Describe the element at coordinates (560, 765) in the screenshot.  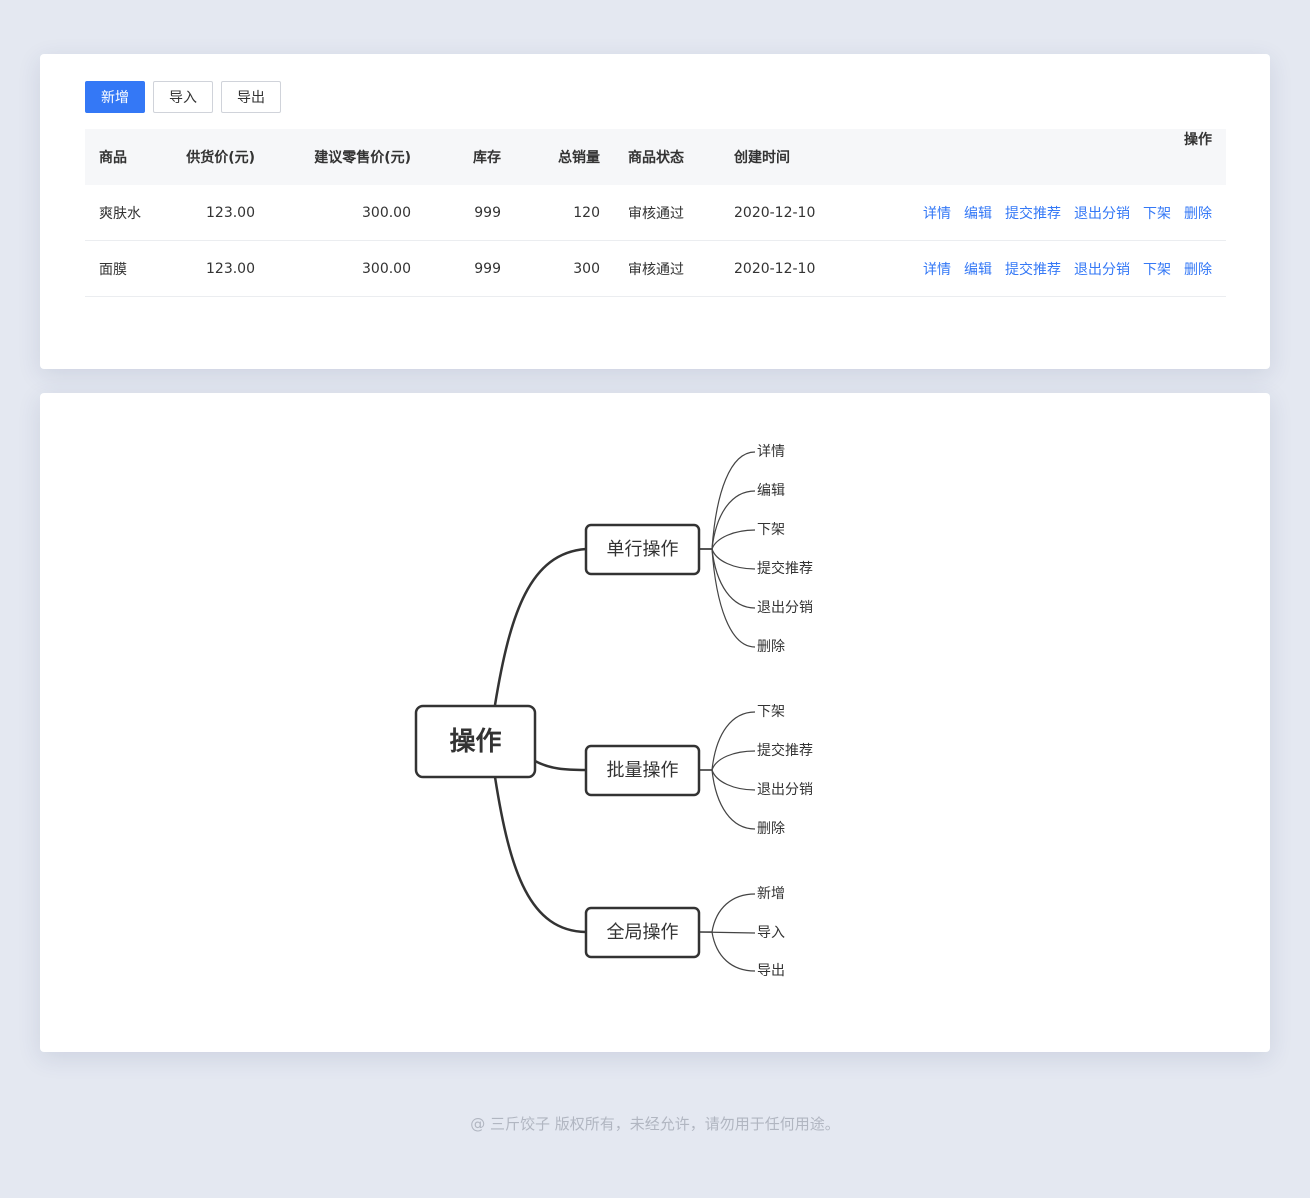
I see `connector-batch` at that location.